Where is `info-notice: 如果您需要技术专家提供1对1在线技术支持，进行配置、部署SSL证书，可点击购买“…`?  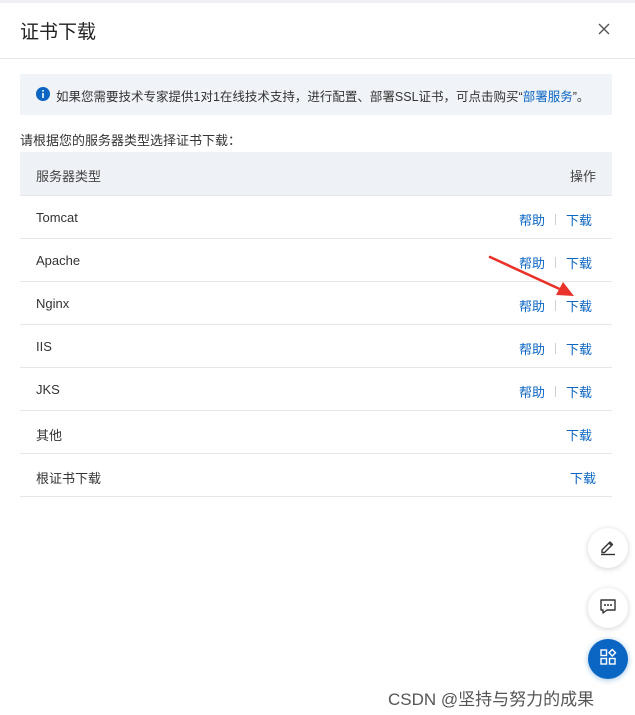 info-notice: 如果您需要技术专家提供1对1在线技术支持，进行配置、部署SSL证书，可点击购买“… is located at coordinates (316, 94).